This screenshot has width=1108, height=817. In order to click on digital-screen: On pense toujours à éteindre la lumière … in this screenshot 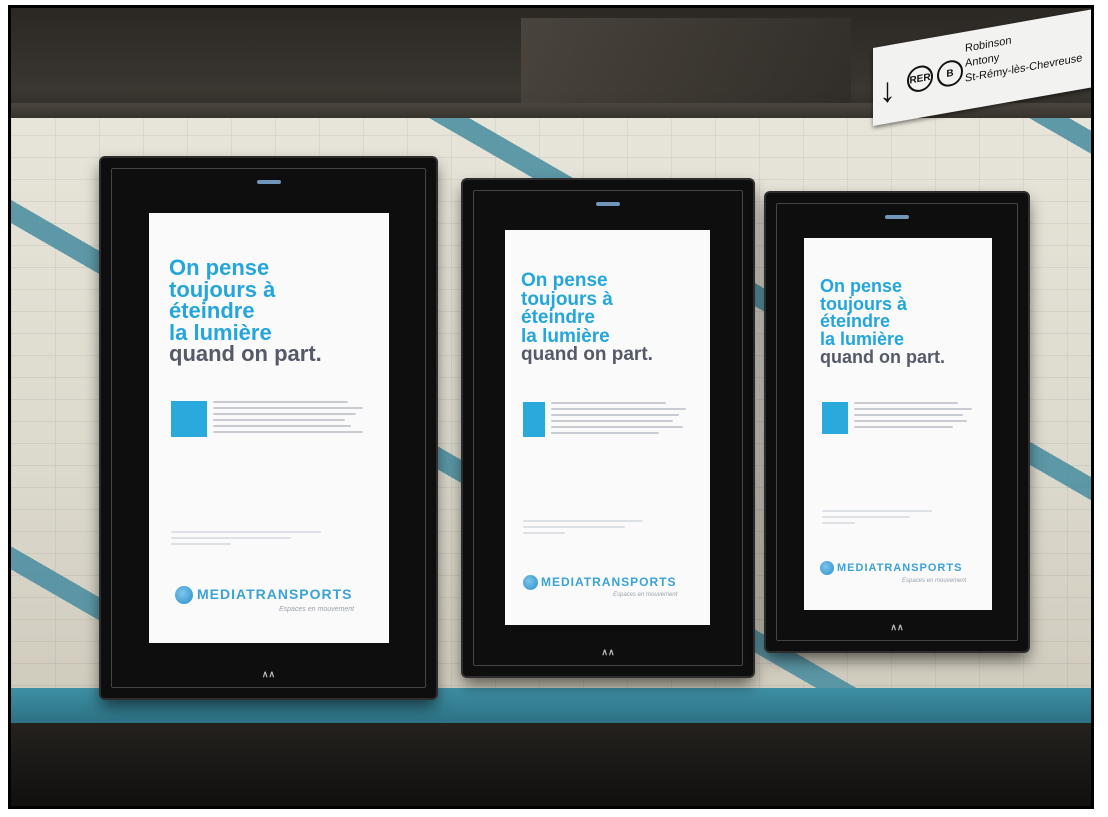, I will do `click(897, 422)`.